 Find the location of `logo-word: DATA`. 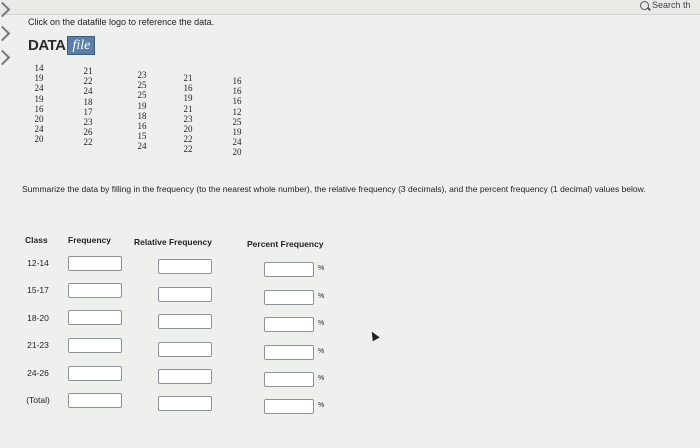

logo-word: DATA is located at coordinates (47, 45).